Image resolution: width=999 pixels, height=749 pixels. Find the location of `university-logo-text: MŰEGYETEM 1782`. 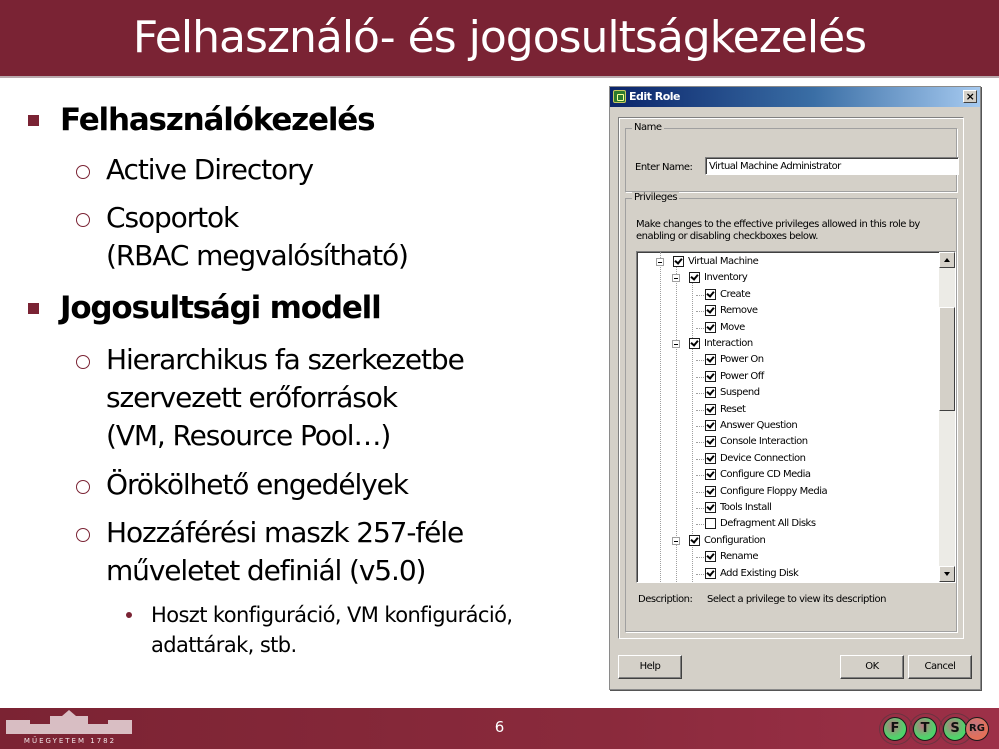

university-logo-text: MŰEGYETEM 1782 is located at coordinates (70, 740).